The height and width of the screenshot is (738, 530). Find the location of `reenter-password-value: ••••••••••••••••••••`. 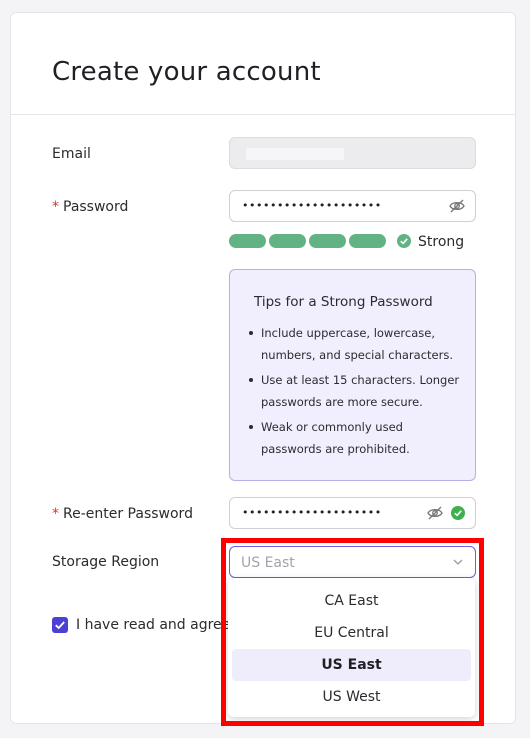

reenter-password-value: •••••••••••••••••••• is located at coordinates (312, 512).